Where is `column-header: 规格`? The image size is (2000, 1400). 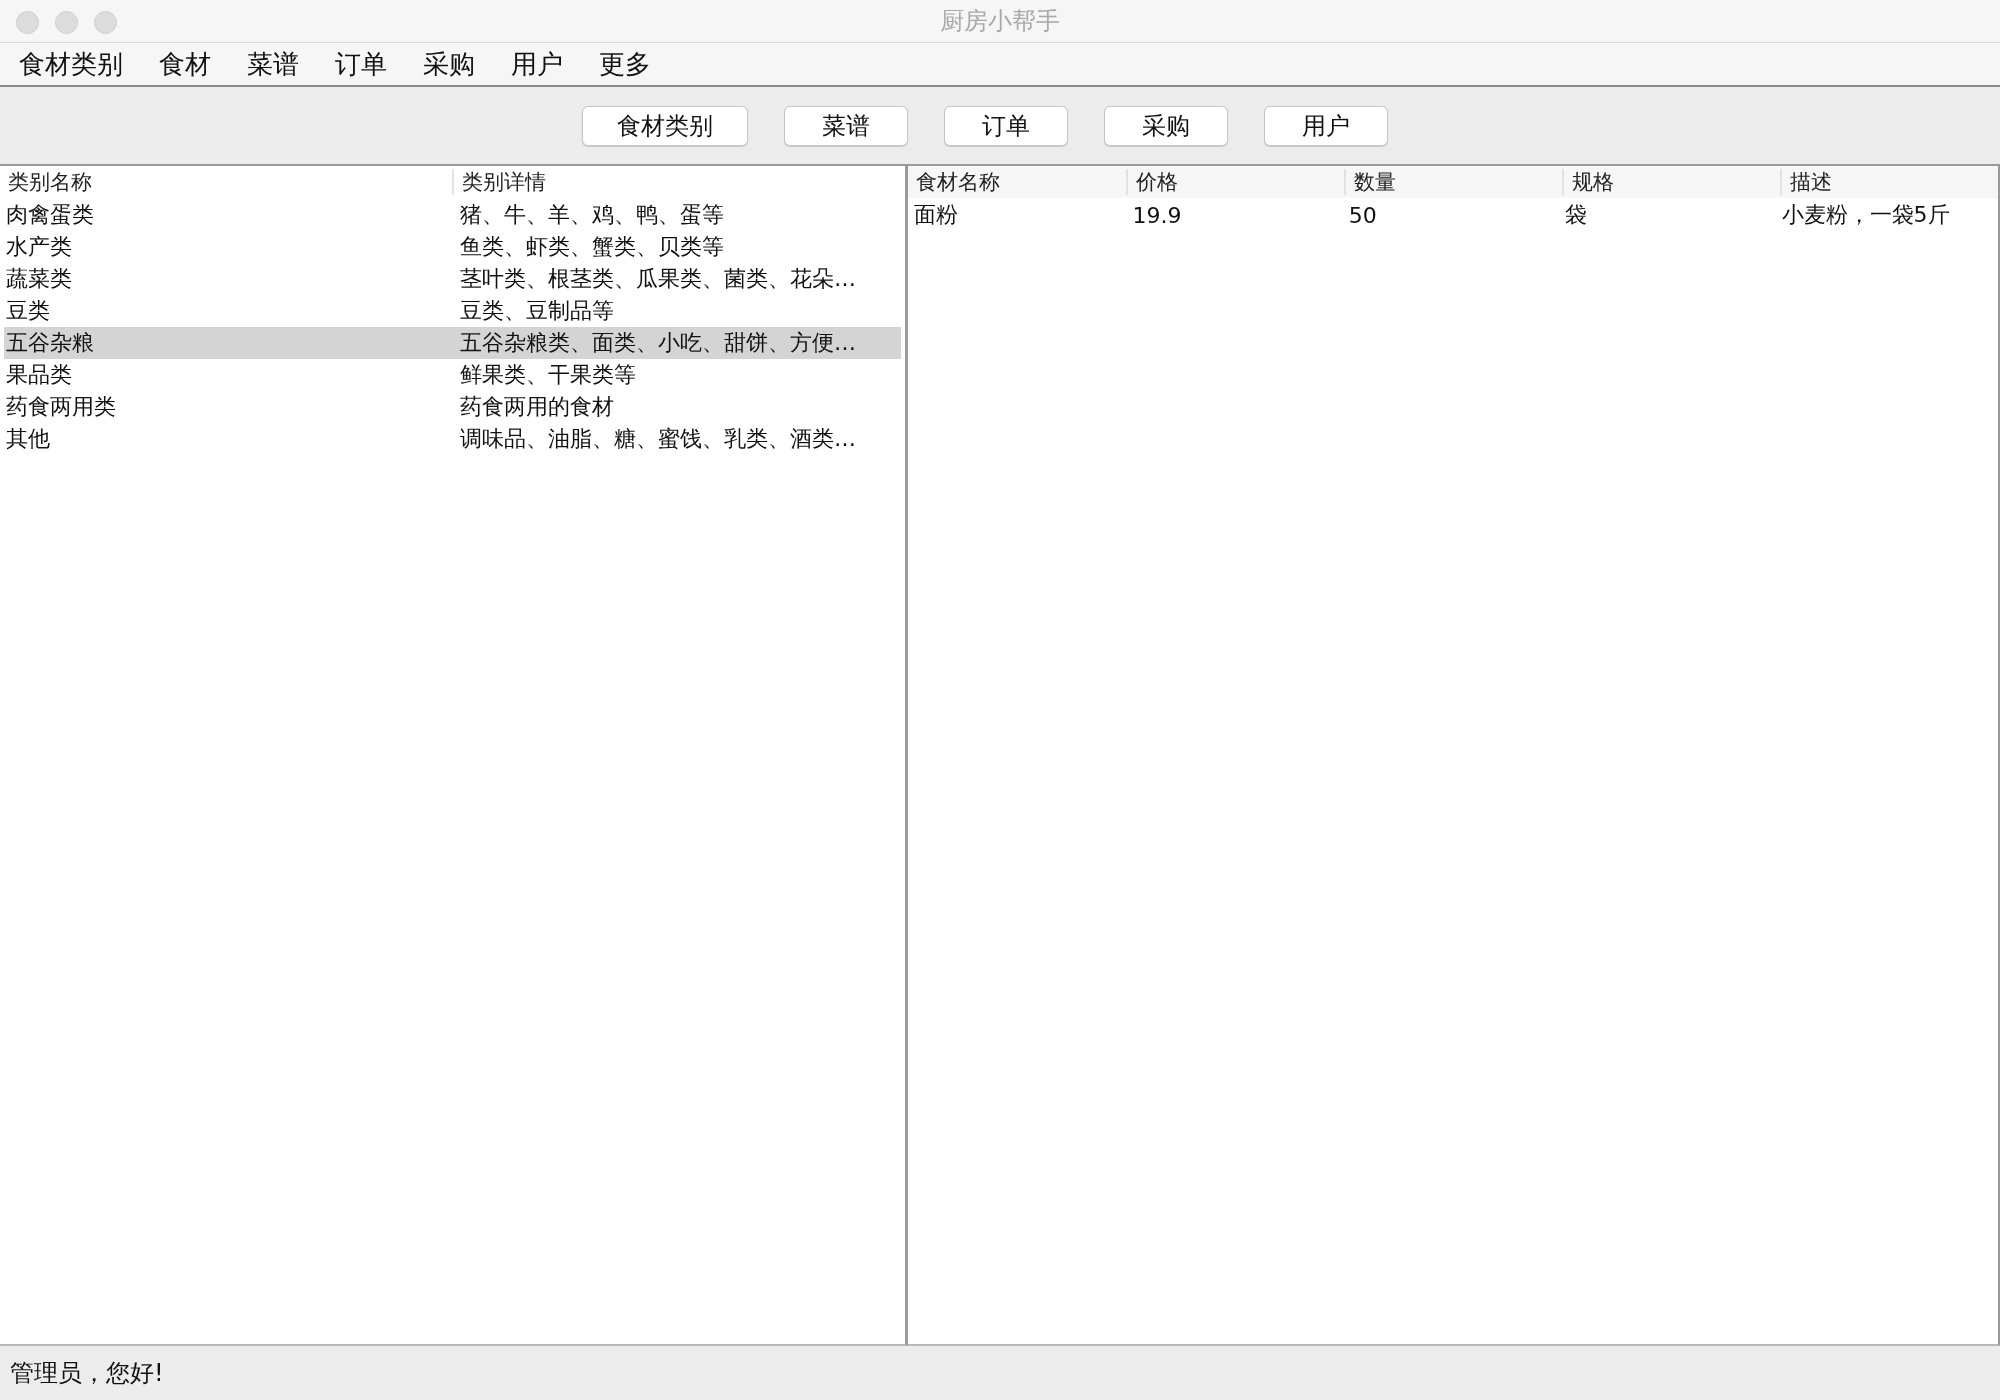 column-header: 规格 is located at coordinates (1671, 182).